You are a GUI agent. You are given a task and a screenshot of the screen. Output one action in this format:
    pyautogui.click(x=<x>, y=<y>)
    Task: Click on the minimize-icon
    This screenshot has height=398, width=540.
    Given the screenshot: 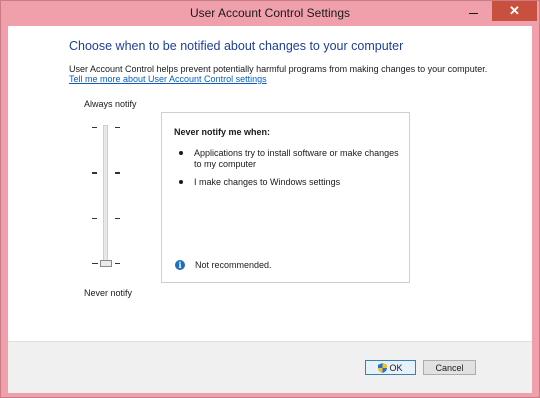 What is the action you would take?
    pyautogui.click(x=473, y=13)
    